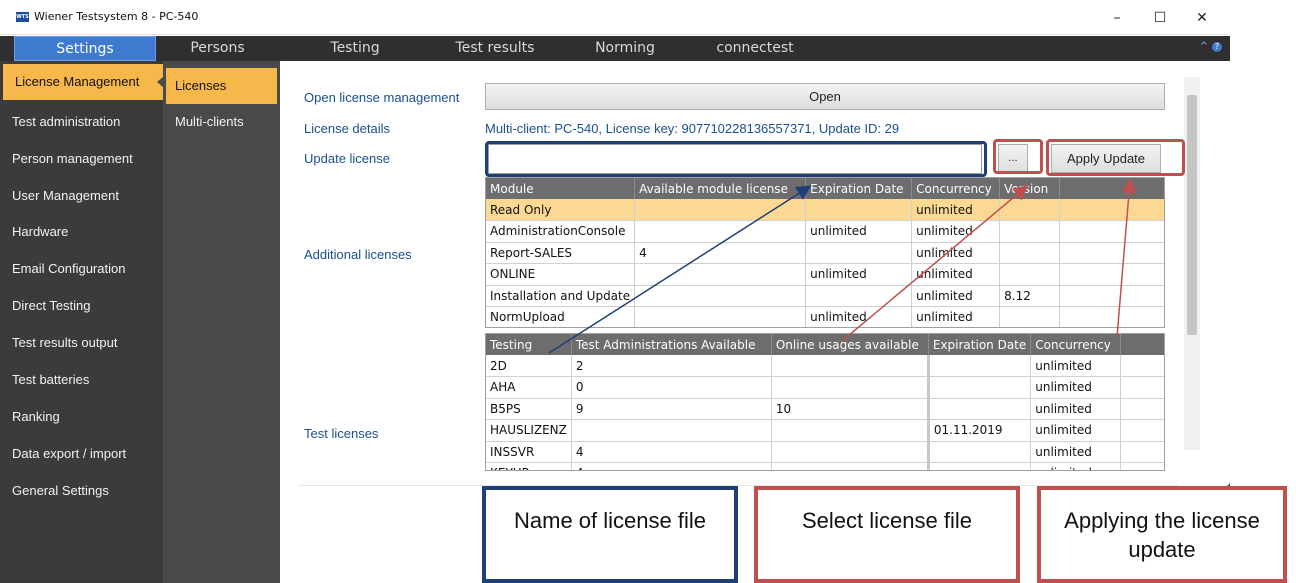  Describe the element at coordinates (887, 534) in the screenshot. I see `callout-select-license-file: Select license file` at that location.